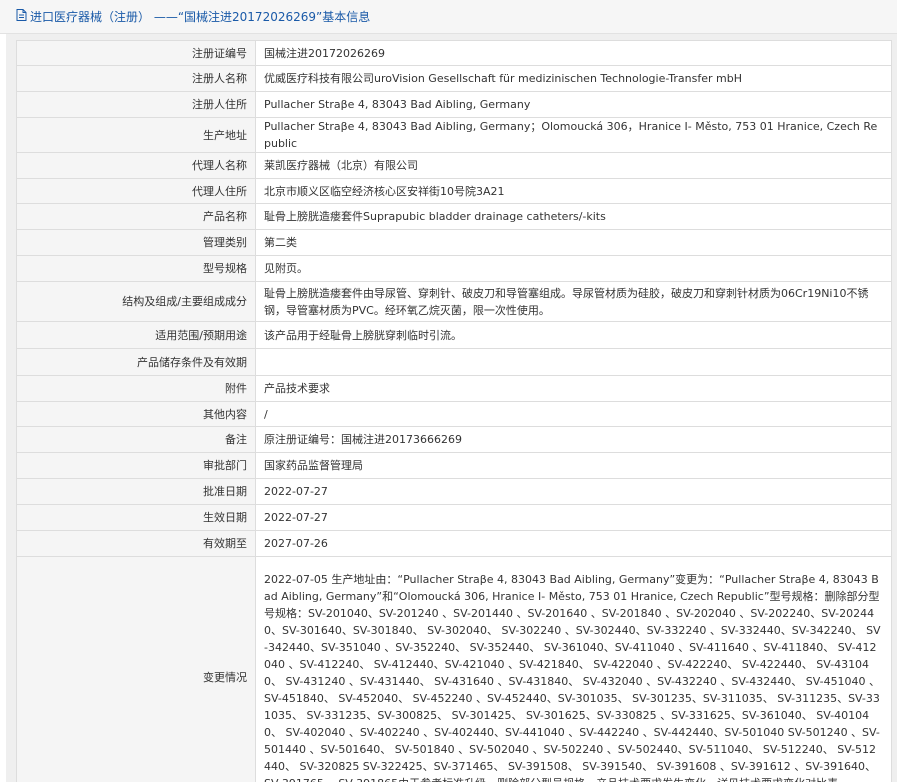 The height and width of the screenshot is (782, 897). I want to click on row-label: 代理人住所, so click(136, 191).